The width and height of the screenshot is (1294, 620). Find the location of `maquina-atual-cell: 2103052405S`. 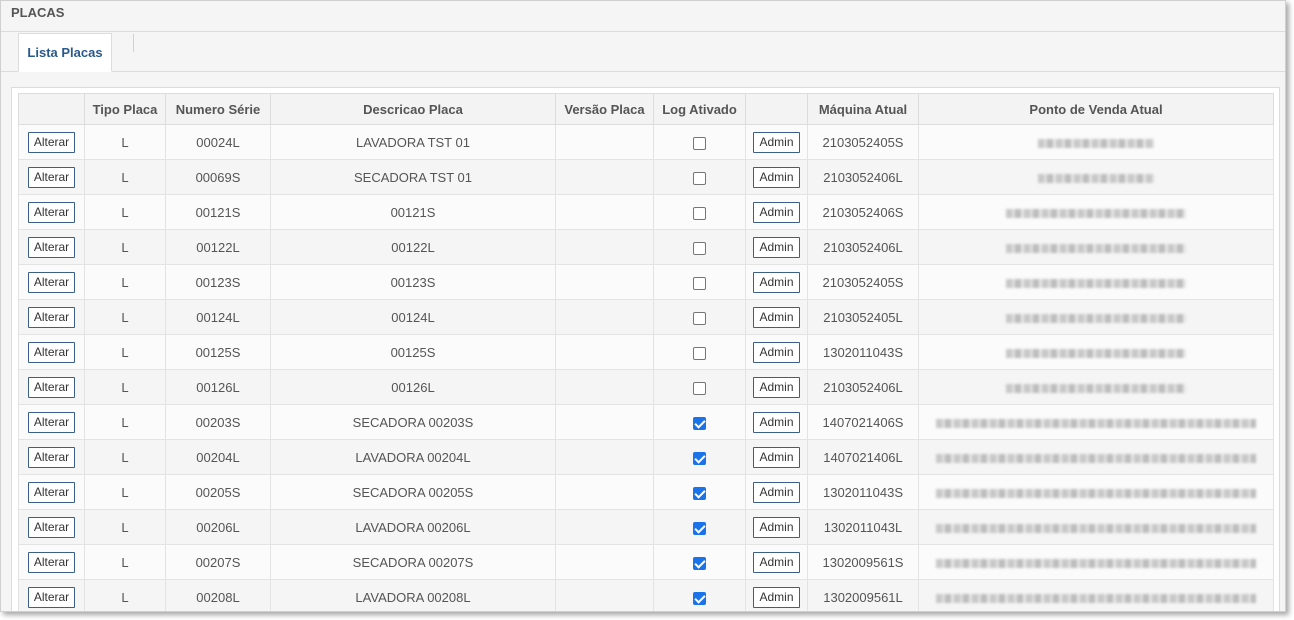

maquina-atual-cell: 2103052405S is located at coordinates (863, 142).